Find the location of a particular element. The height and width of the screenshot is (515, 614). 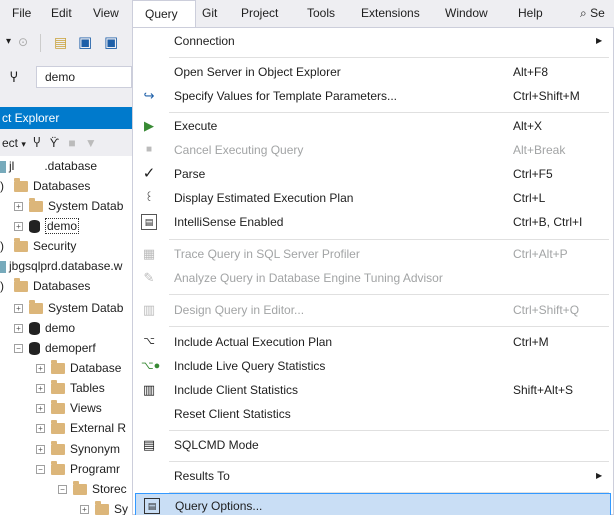

available-databases-combo: demo is located at coordinates (84, 77).